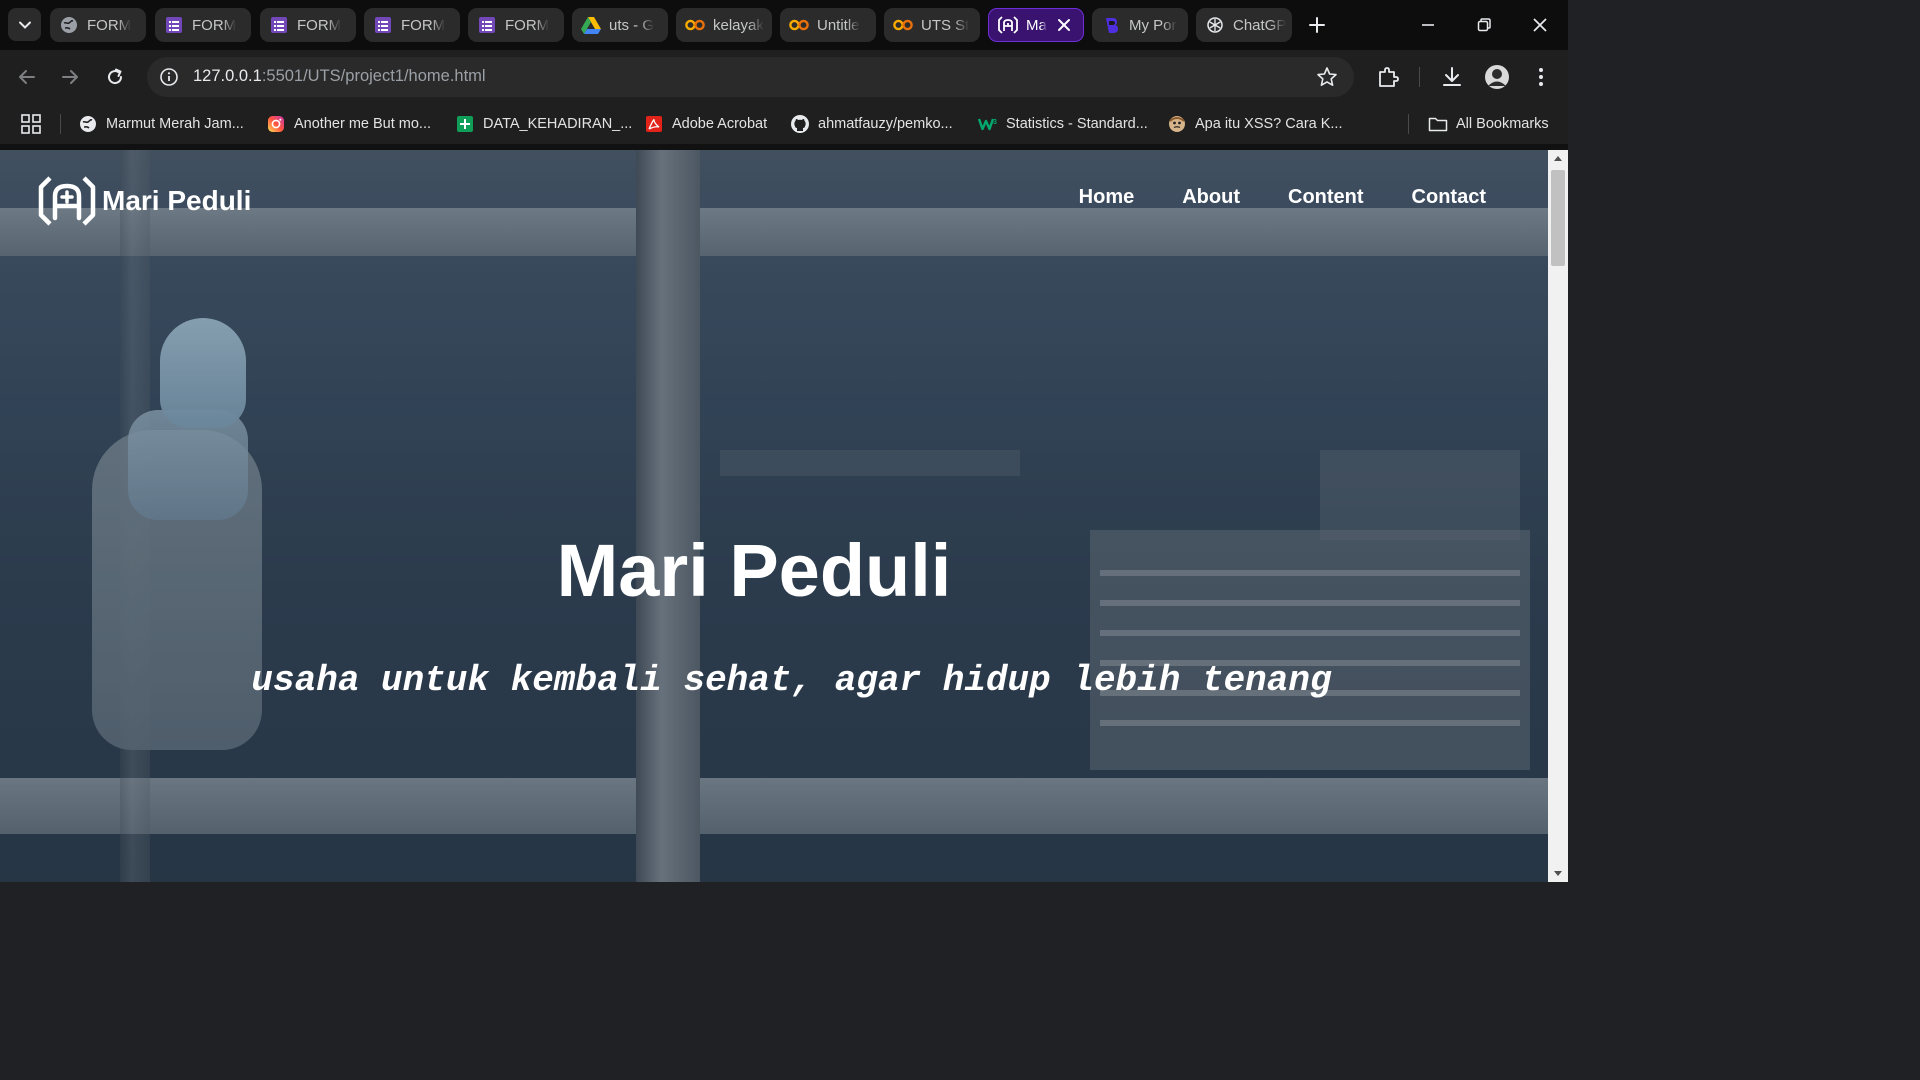  Describe the element at coordinates (1558, 874) in the screenshot. I see `scroll-down-arrow-icon` at that location.